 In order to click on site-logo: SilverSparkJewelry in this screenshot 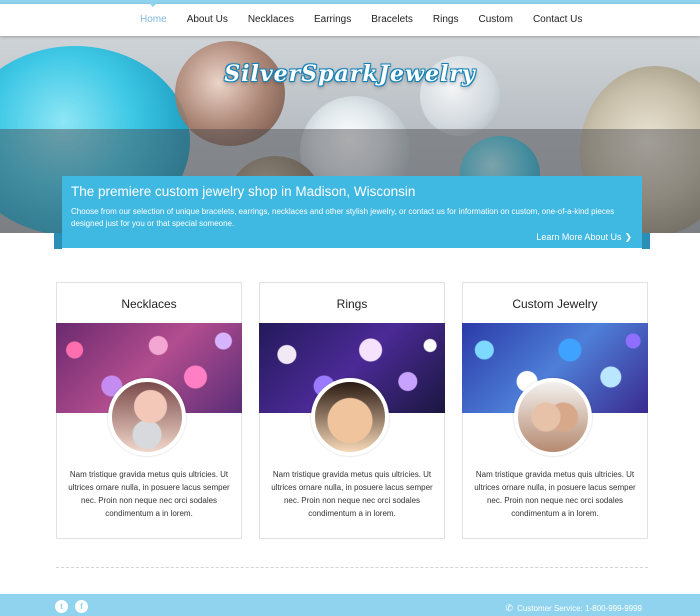, I will do `click(350, 74)`.